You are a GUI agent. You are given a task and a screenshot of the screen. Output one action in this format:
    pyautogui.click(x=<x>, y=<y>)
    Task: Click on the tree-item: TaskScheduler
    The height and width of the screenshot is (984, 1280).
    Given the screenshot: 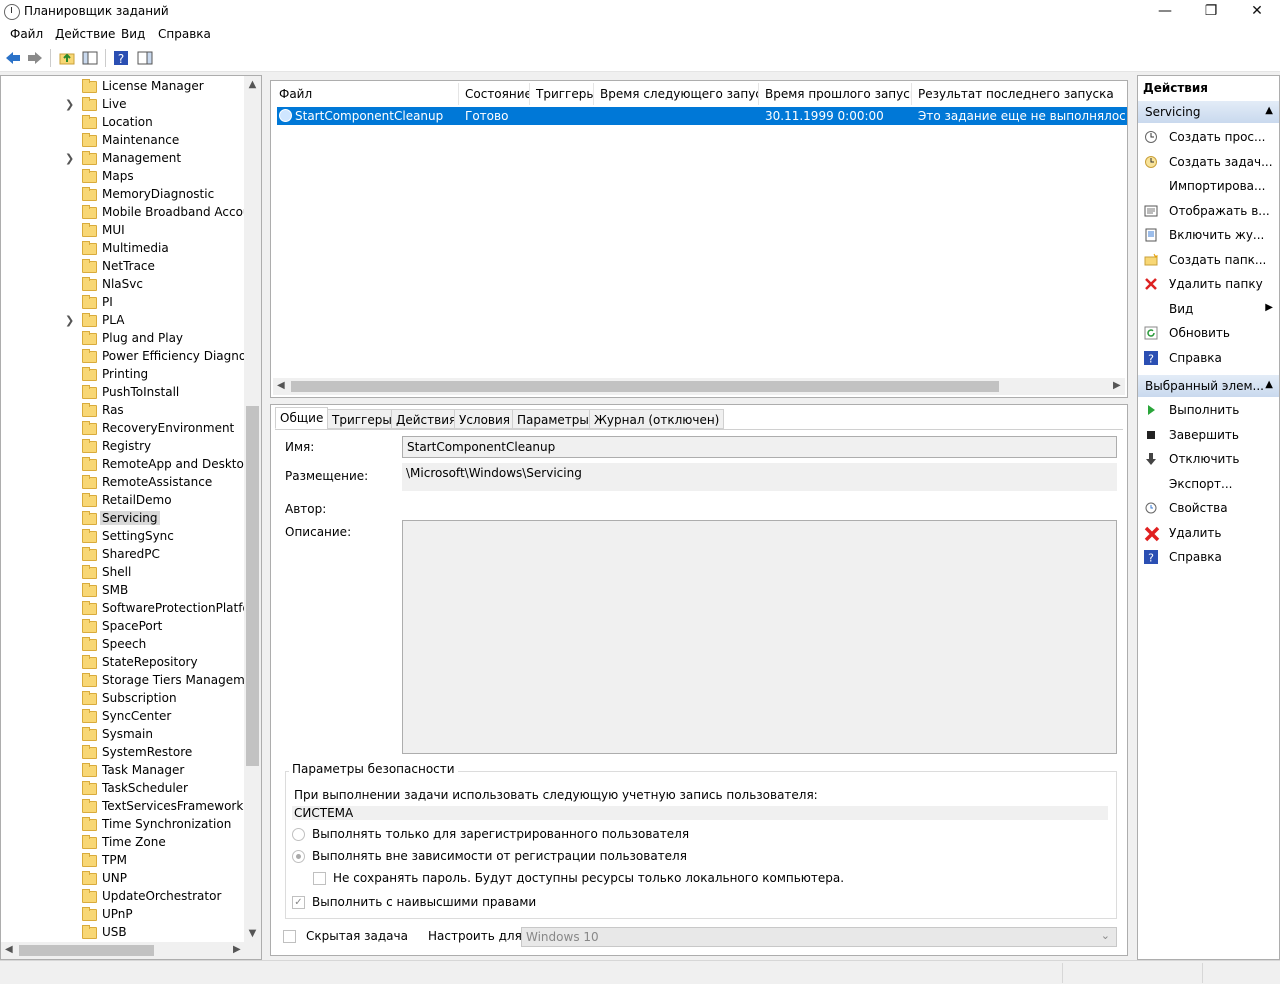 What is the action you would take?
    pyautogui.click(x=123, y=789)
    